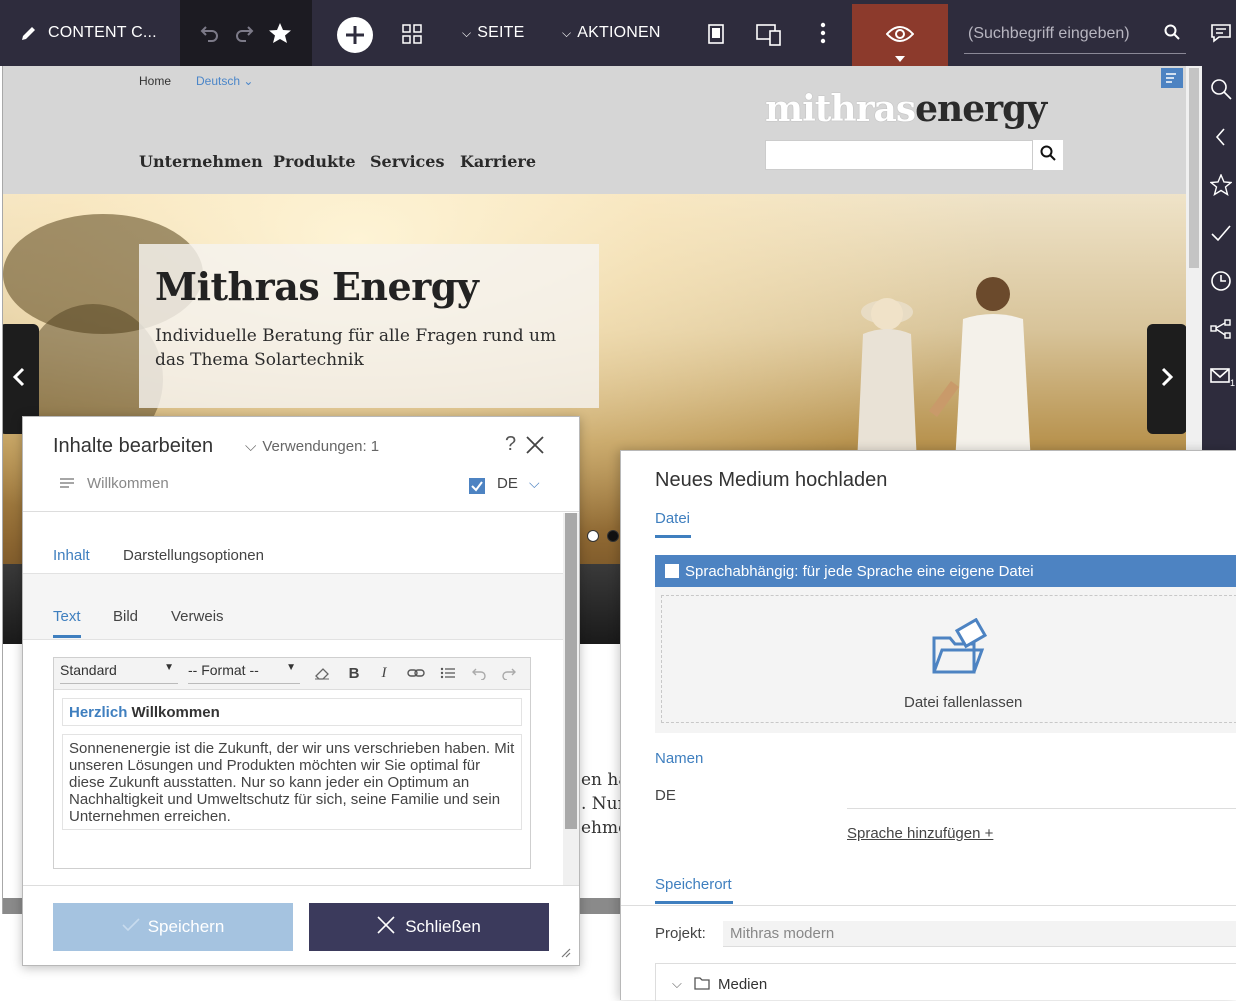 Image resolution: width=1236 pixels, height=1001 pixels. I want to click on list-icon, so click(448, 673).